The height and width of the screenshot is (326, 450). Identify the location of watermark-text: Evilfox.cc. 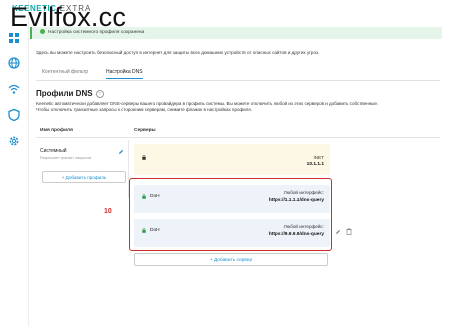
(68, 17).